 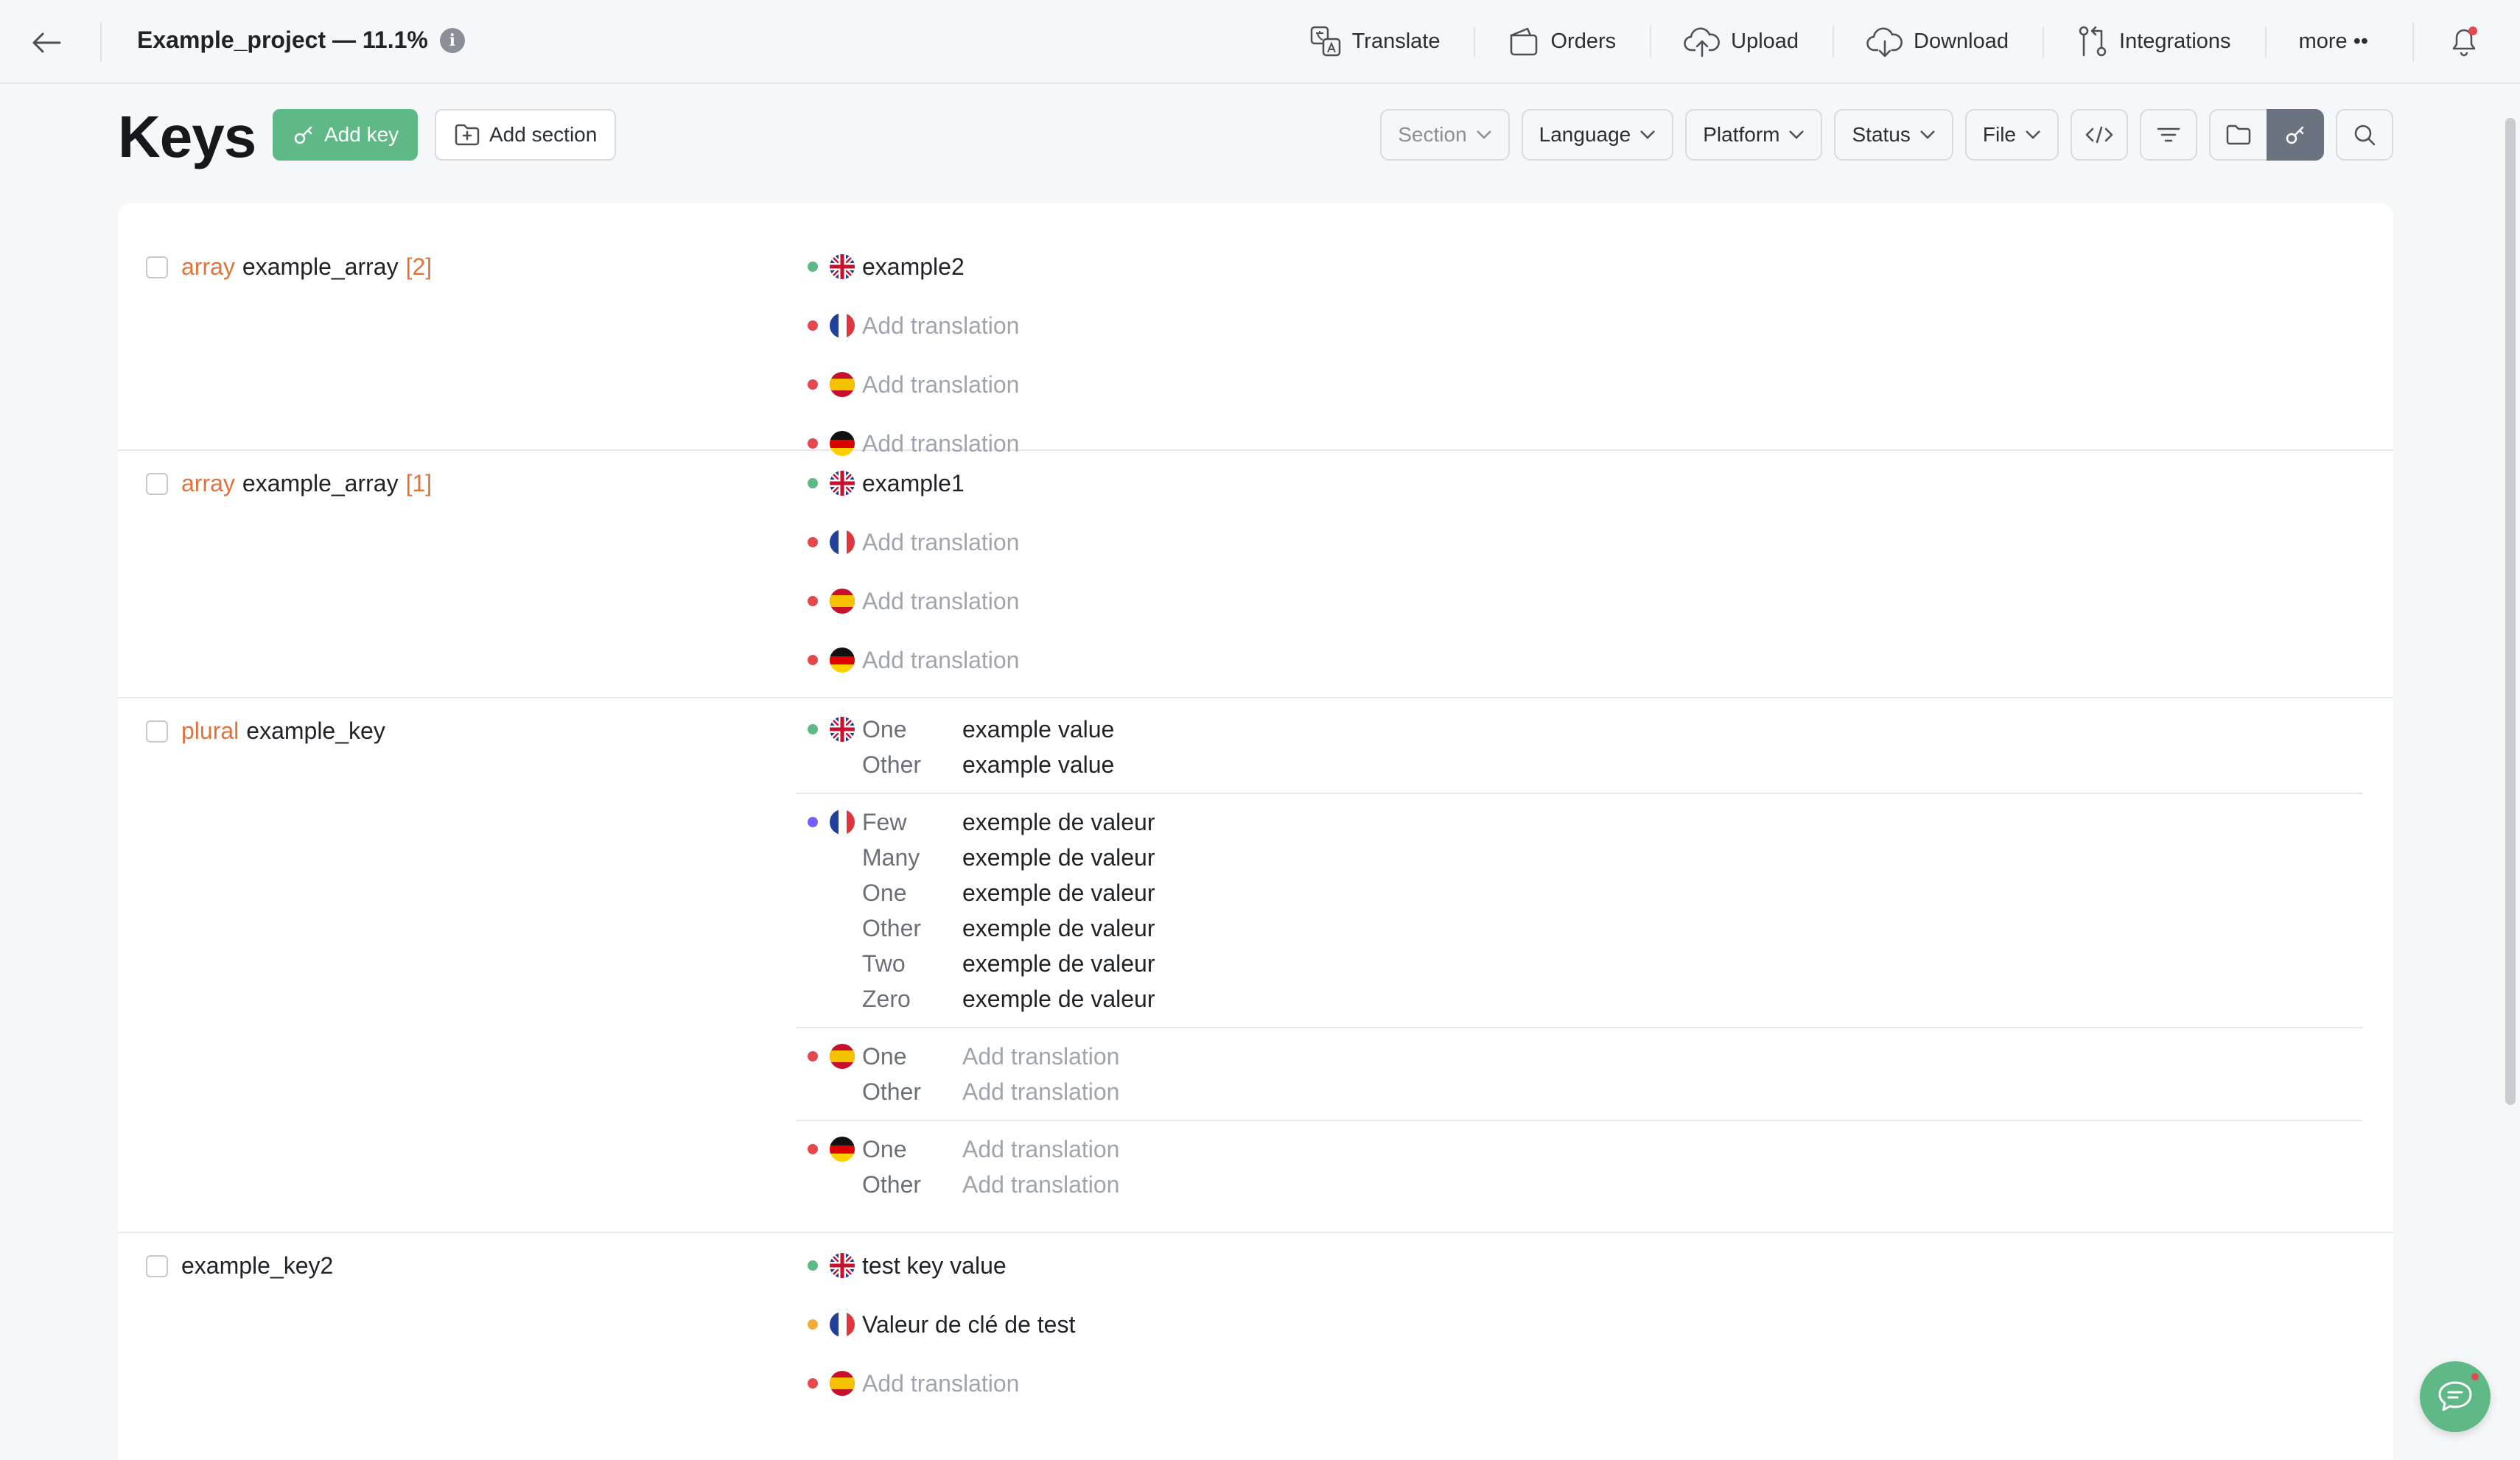 I want to click on key-label: array example_array [1], so click(x=289, y=483).